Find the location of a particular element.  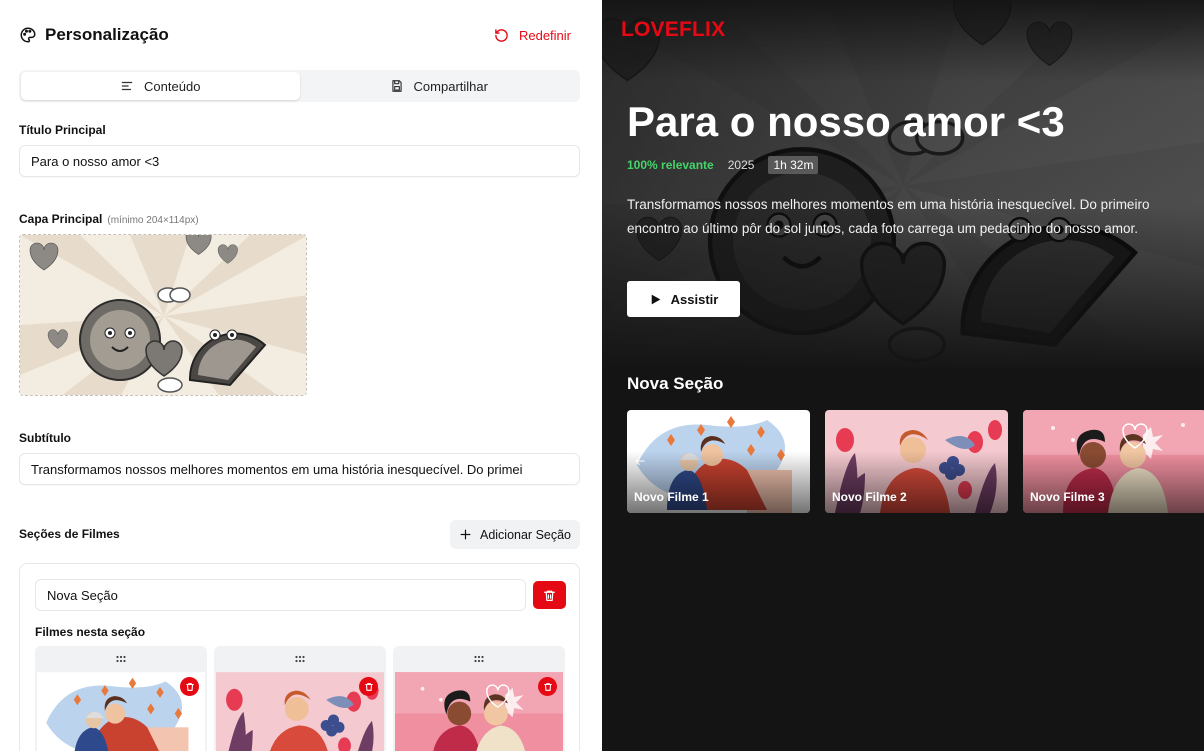

add-section-label: Adicionar Seção is located at coordinates (525, 534).